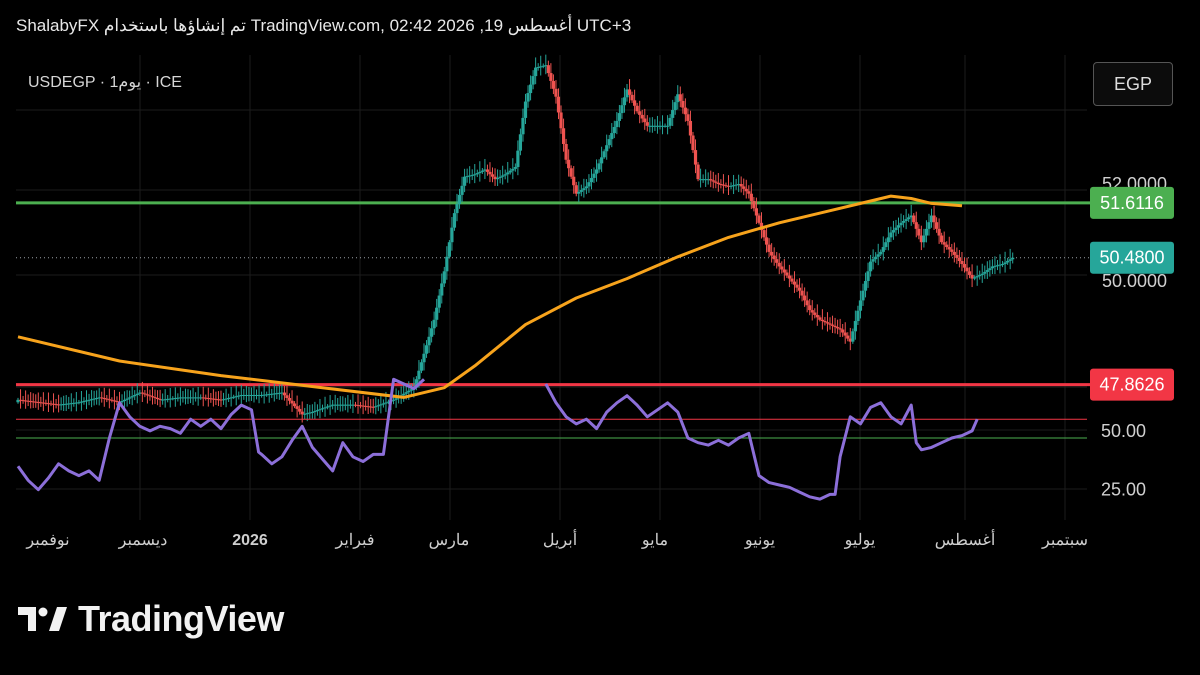  What do you see at coordinates (250, 540) in the screenshot?
I see `x-axis-label: 2026` at bounding box center [250, 540].